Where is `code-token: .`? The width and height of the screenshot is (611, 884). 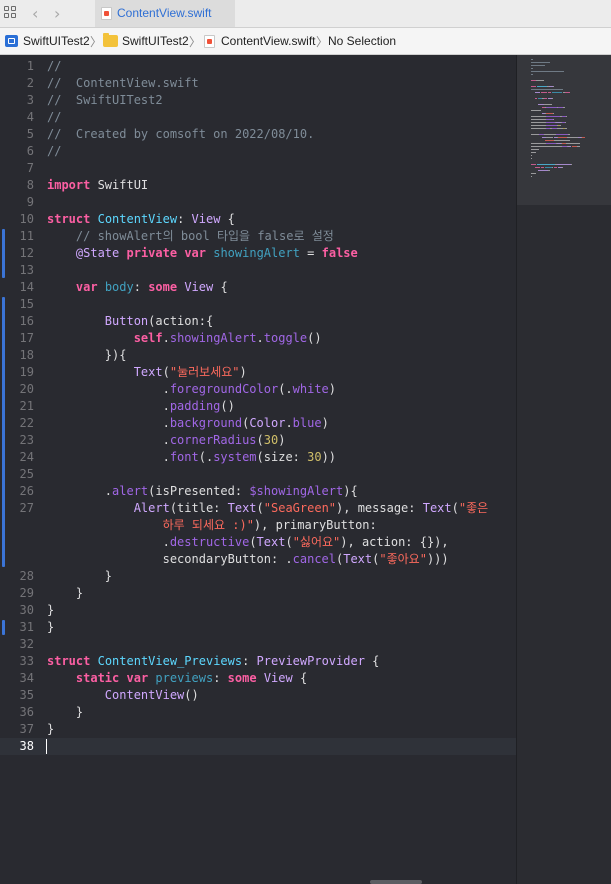 code-token: . is located at coordinates (108, 423).